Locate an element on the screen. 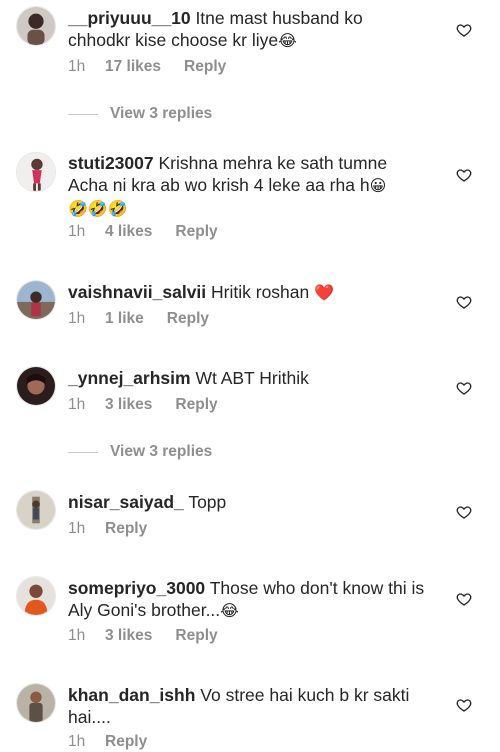 The width and height of the screenshot is (500, 752). comment-username: stuti23007 is located at coordinates (111, 163).